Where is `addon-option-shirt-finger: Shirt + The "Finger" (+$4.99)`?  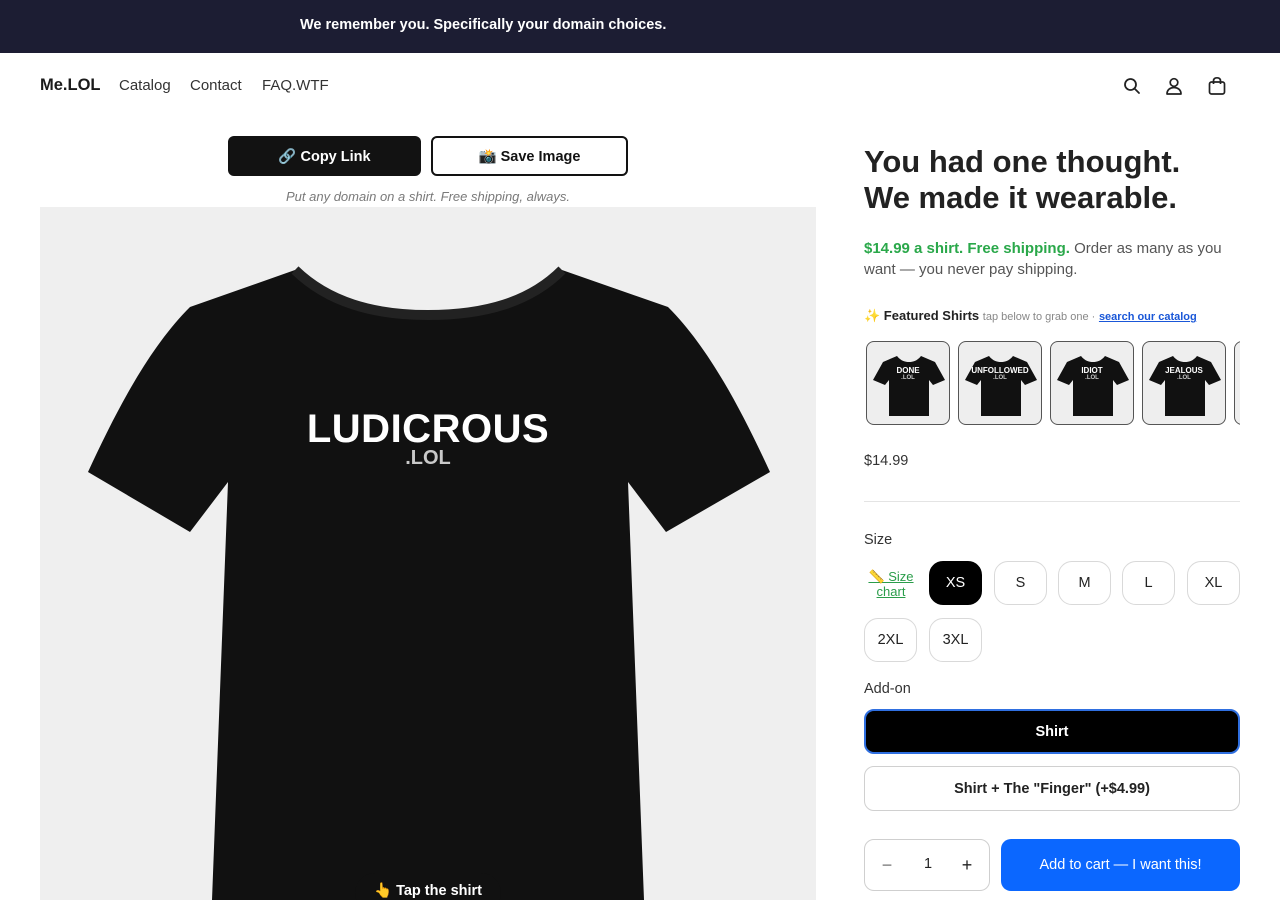
addon-option-shirt-finger: Shirt + The "Finger" (+$4.99) is located at coordinates (1052, 788).